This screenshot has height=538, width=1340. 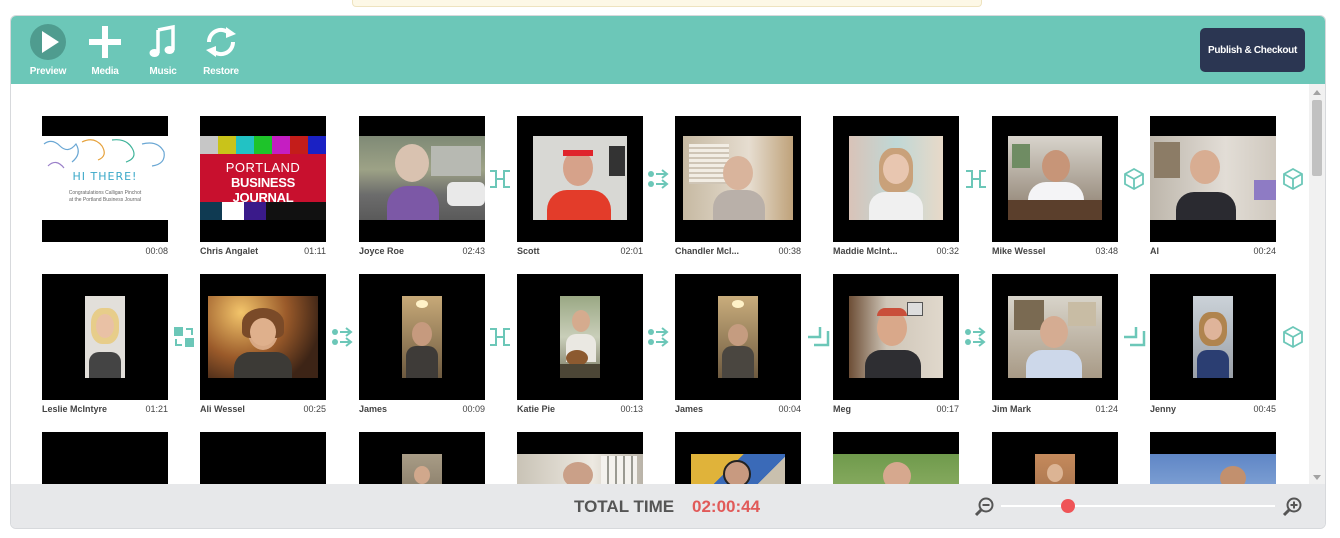 What do you see at coordinates (1317, 477) in the screenshot?
I see `scroll-down-icon` at bounding box center [1317, 477].